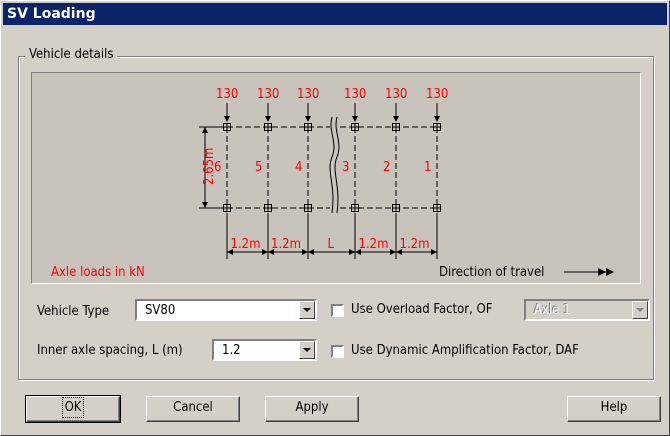  What do you see at coordinates (491, 272) in the screenshot?
I see `direction-of-travel-label: Direction of travel` at bounding box center [491, 272].